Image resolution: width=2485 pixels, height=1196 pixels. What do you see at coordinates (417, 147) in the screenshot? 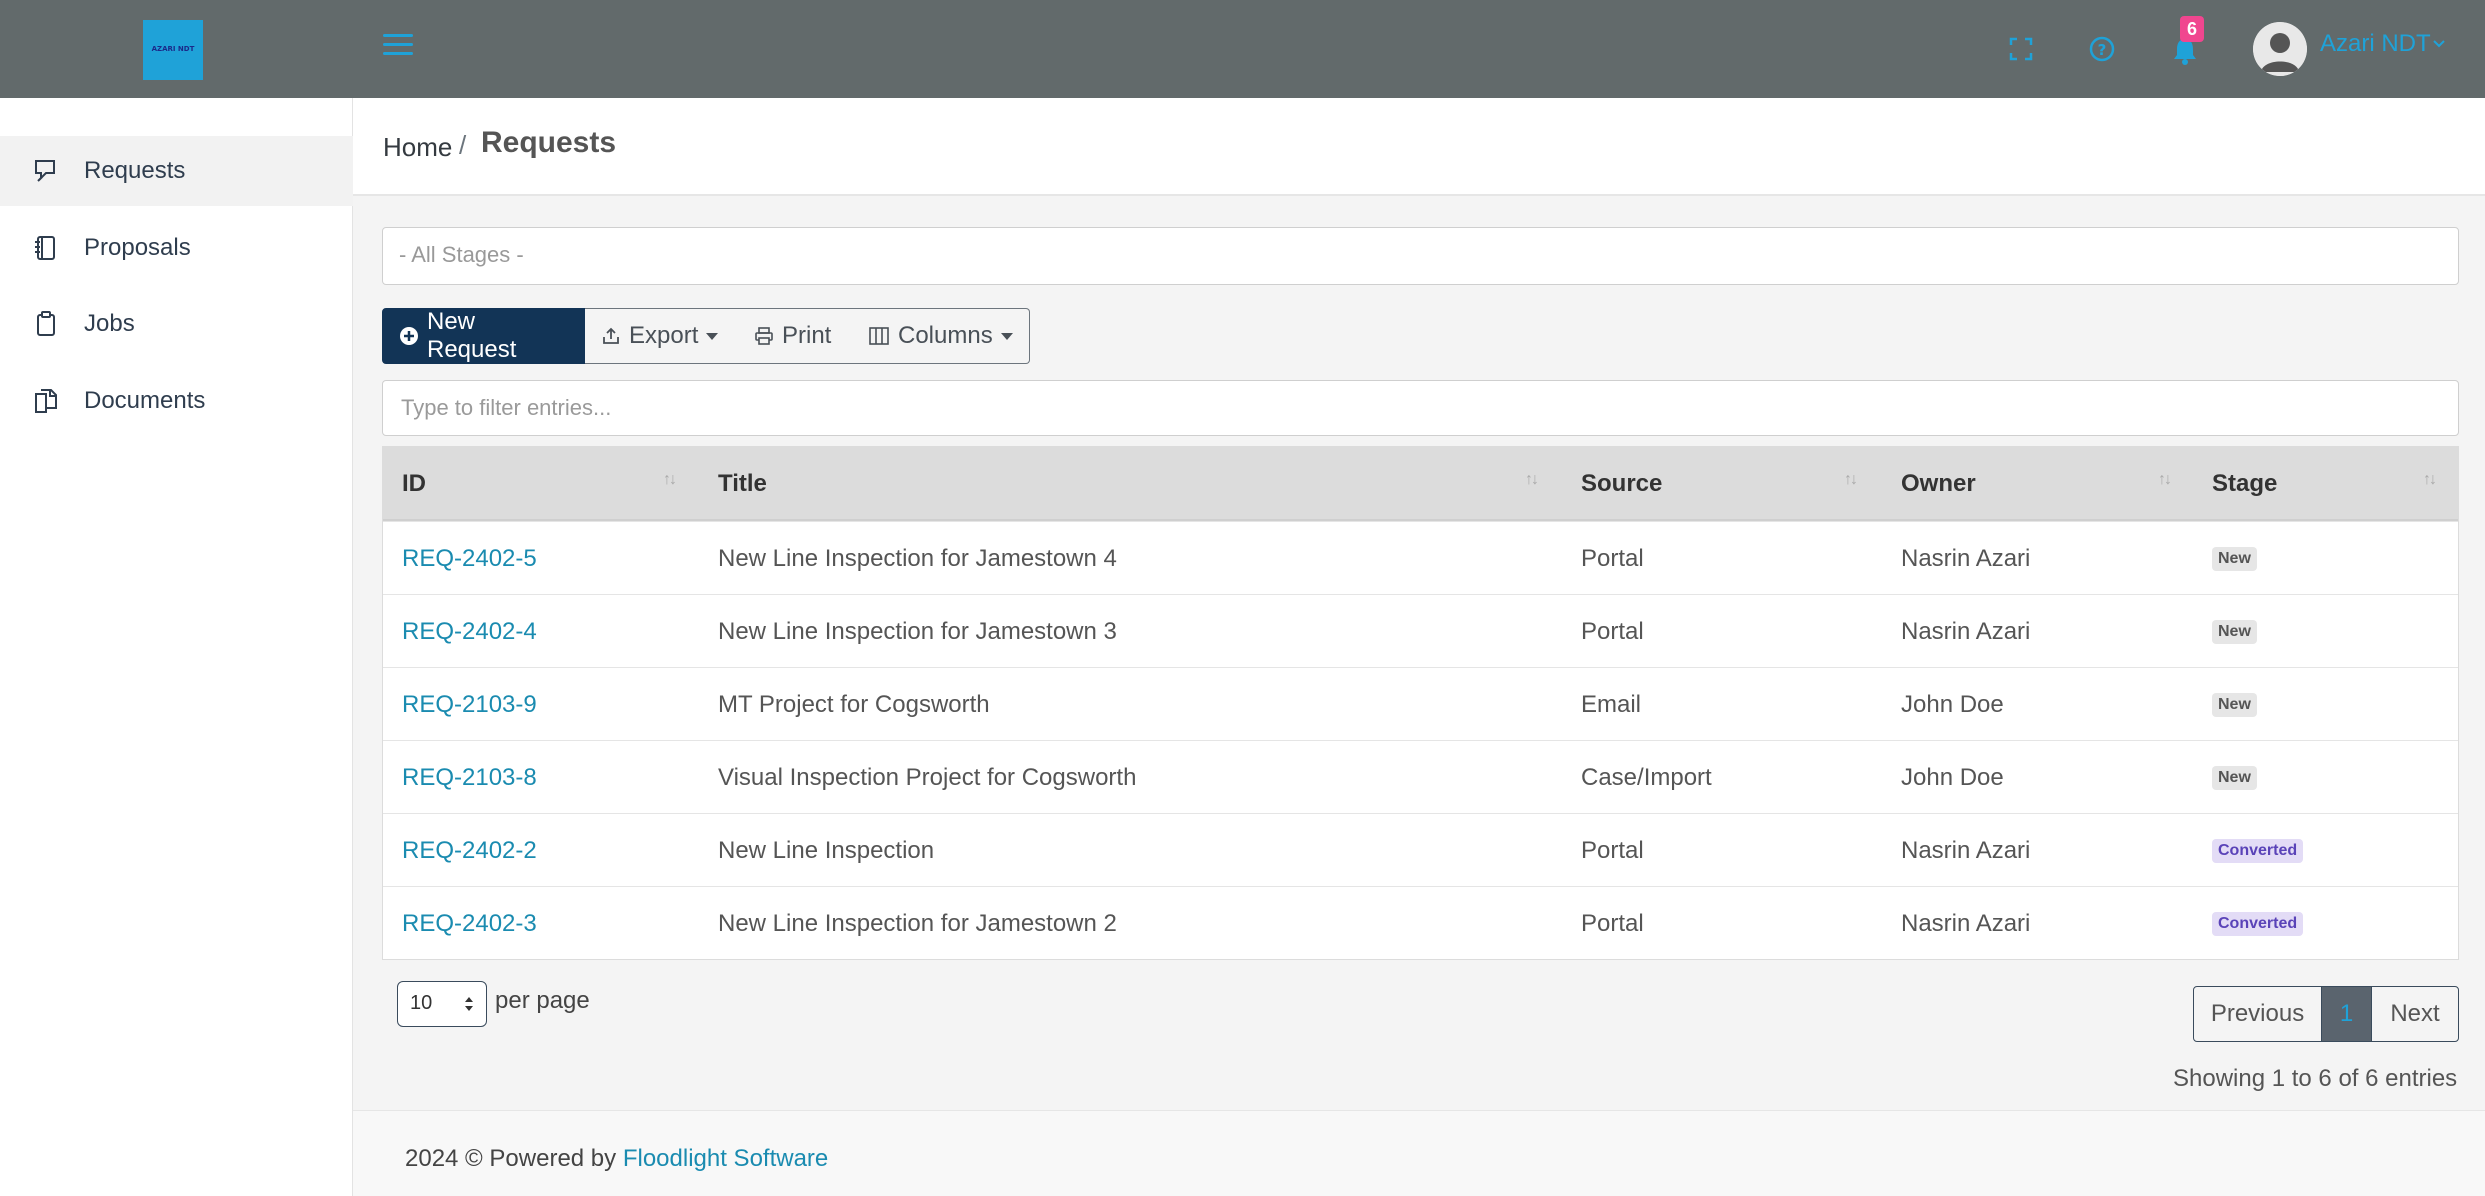
I see `breadcrumb-home-link: Home` at bounding box center [417, 147].